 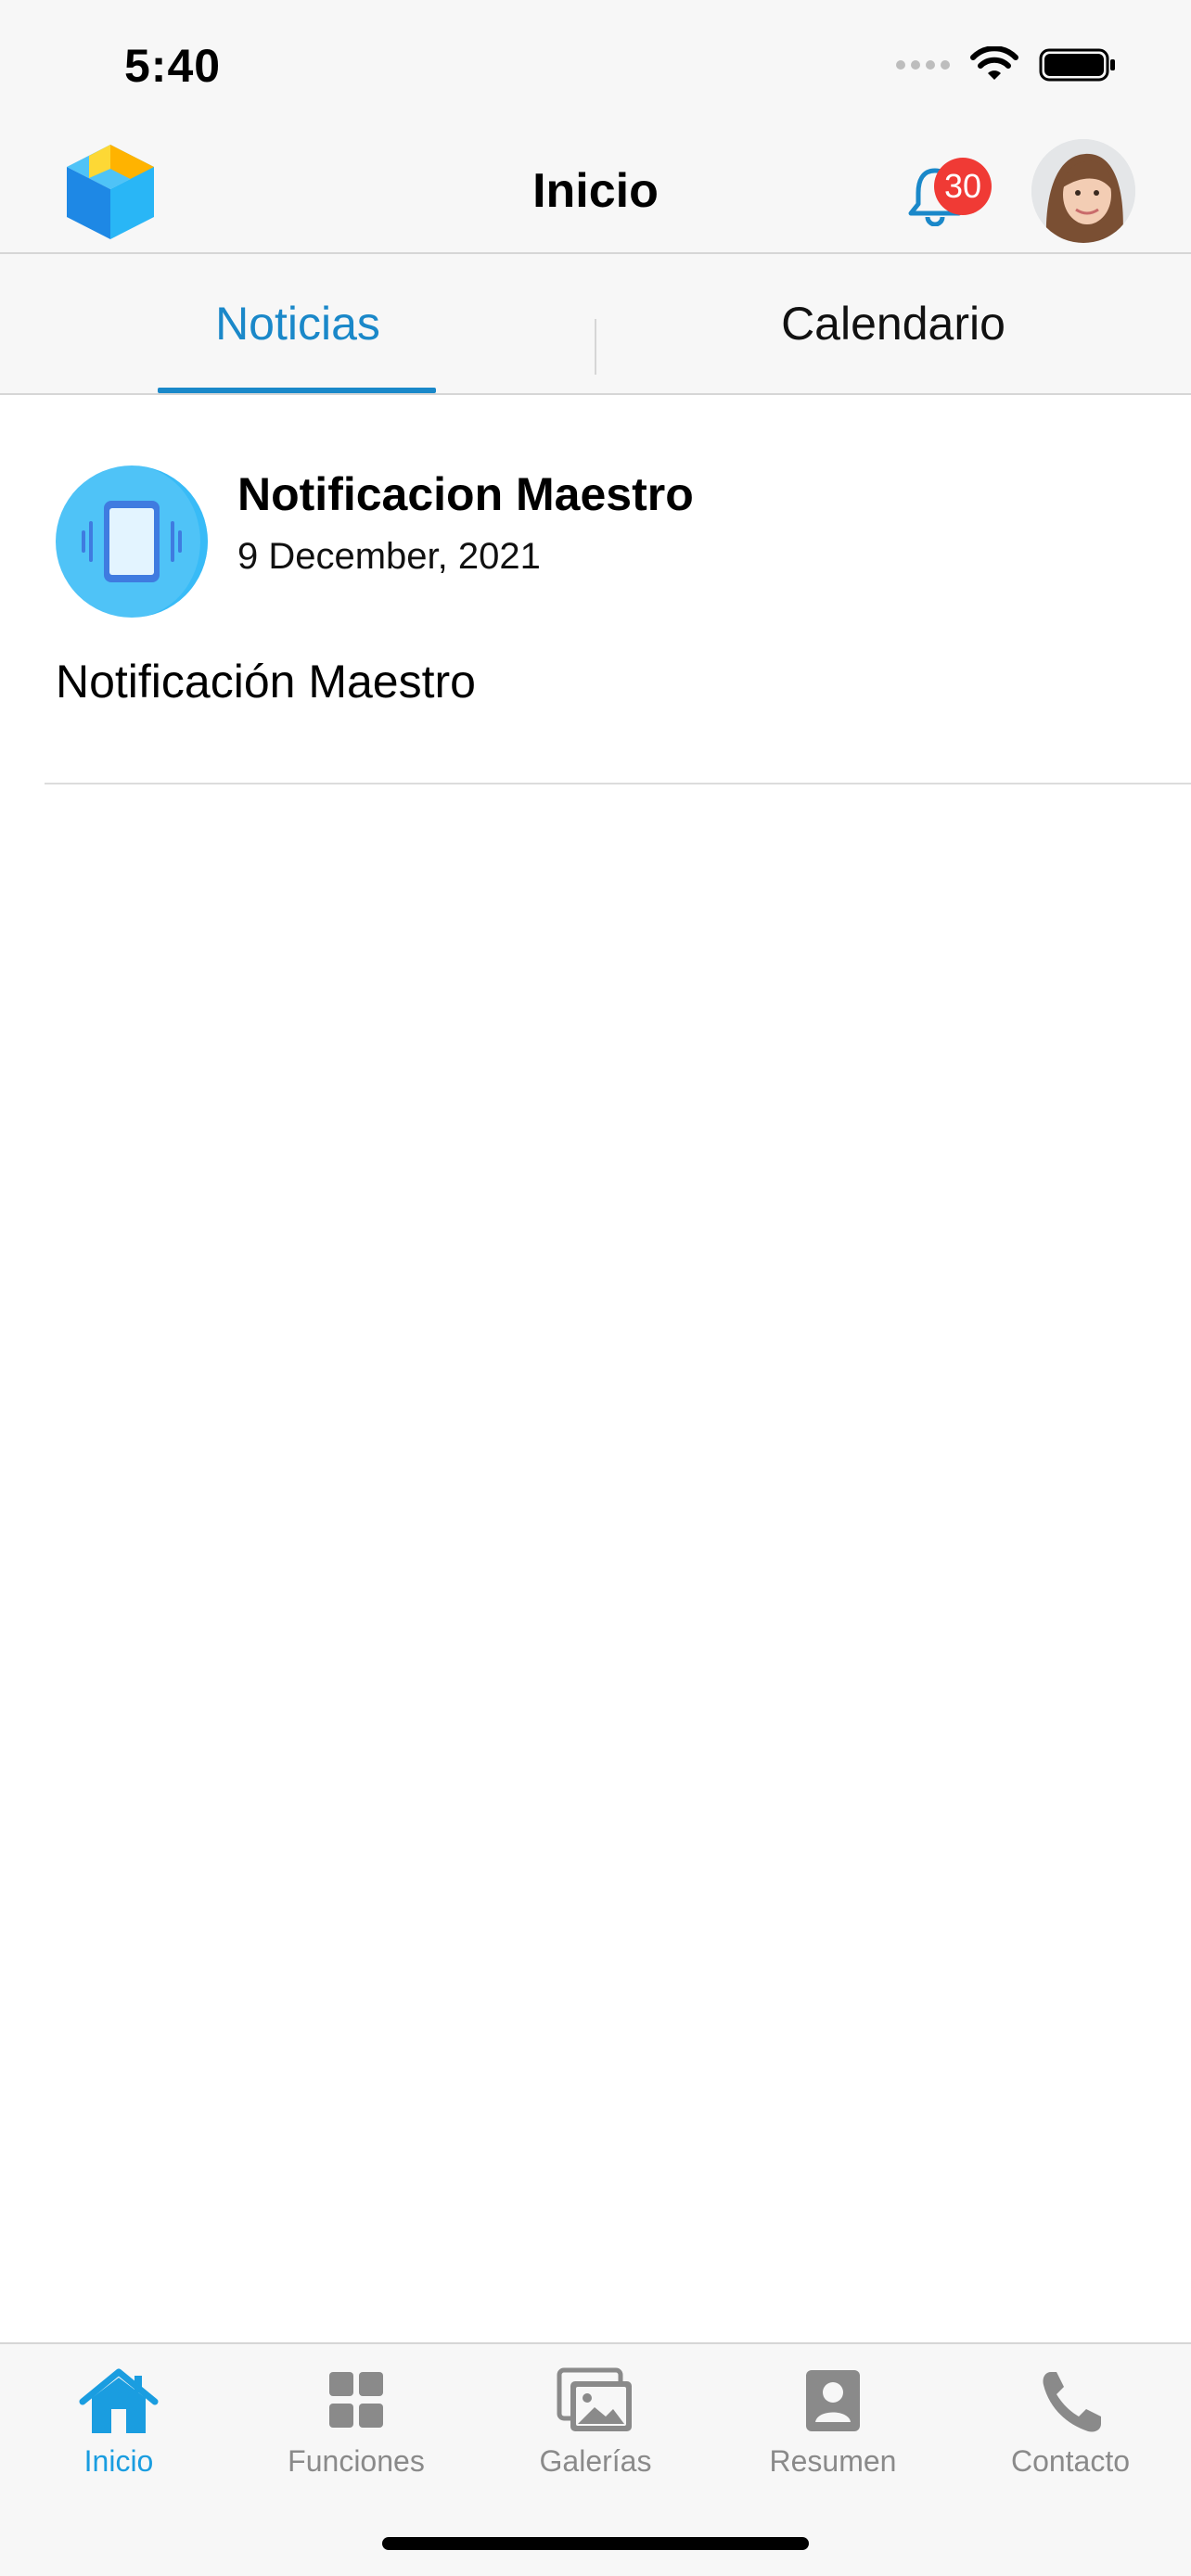 I want to click on tabbar-label: Contacto, so click(x=1070, y=2461).